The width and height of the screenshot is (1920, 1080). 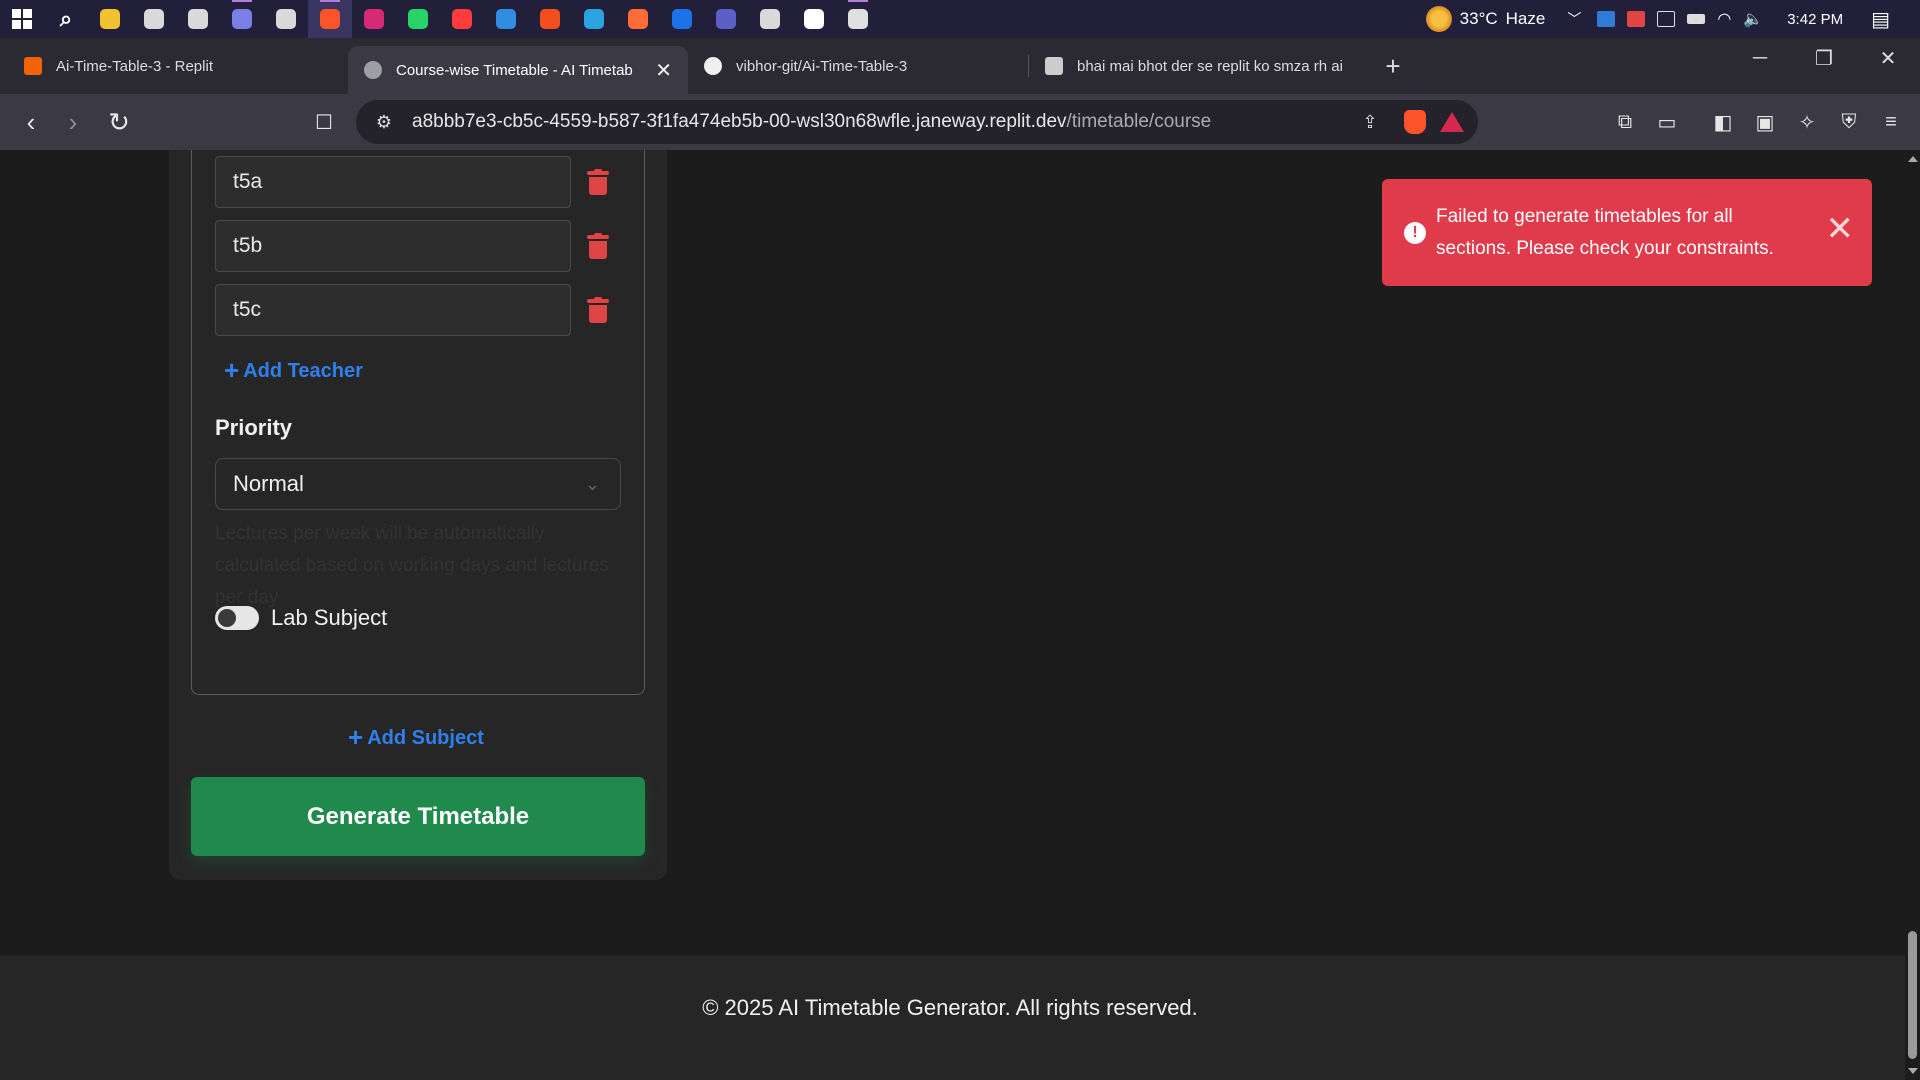 What do you see at coordinates (1760, 58) in the screenshot?
I see `minimize-button: ─` at bounding box center [1760, 58].